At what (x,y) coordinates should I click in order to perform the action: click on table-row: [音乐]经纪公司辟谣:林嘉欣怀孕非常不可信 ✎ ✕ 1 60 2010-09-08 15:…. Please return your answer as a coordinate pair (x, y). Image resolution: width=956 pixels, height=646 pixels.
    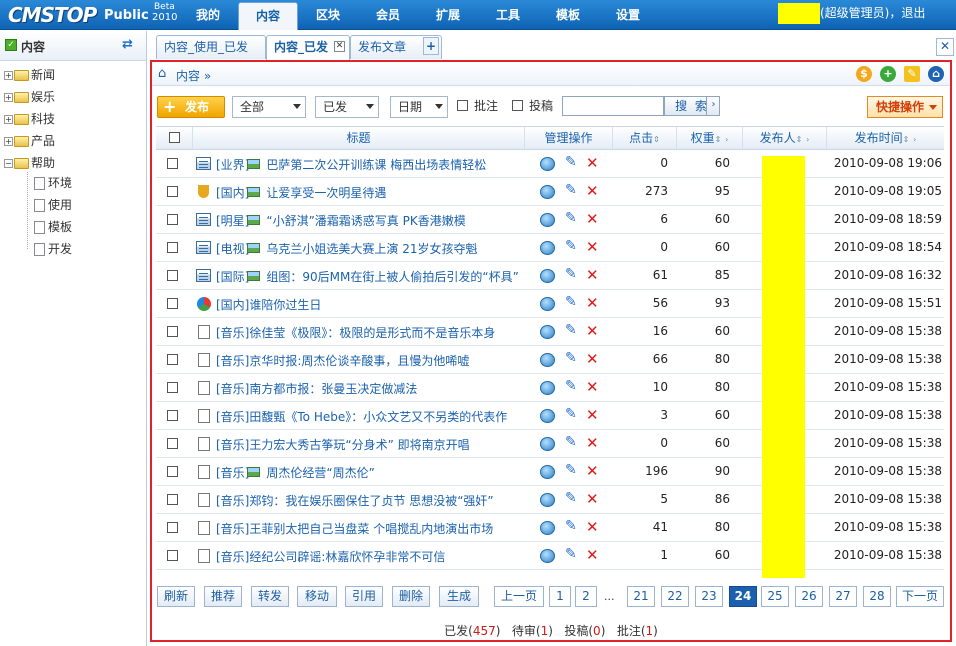
    Looking at the image, I should click on (550, 556).